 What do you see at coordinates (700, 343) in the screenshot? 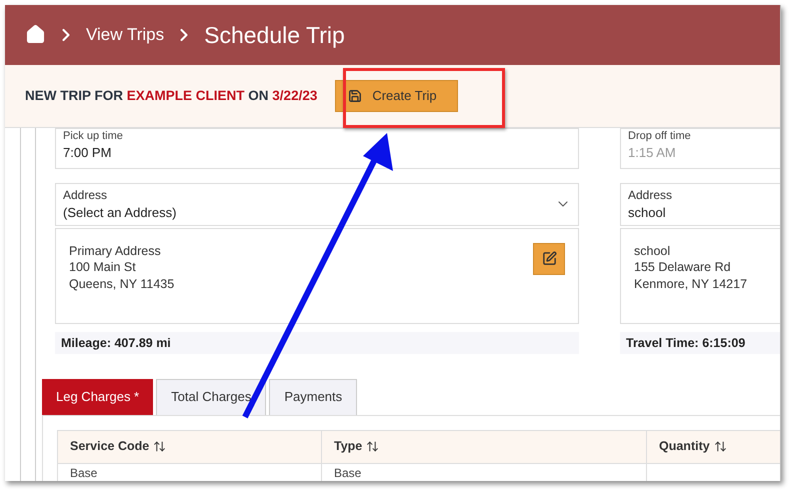
I see `summary-bar: Travel Time: 6:15:09` at bounding box center [700, 343].